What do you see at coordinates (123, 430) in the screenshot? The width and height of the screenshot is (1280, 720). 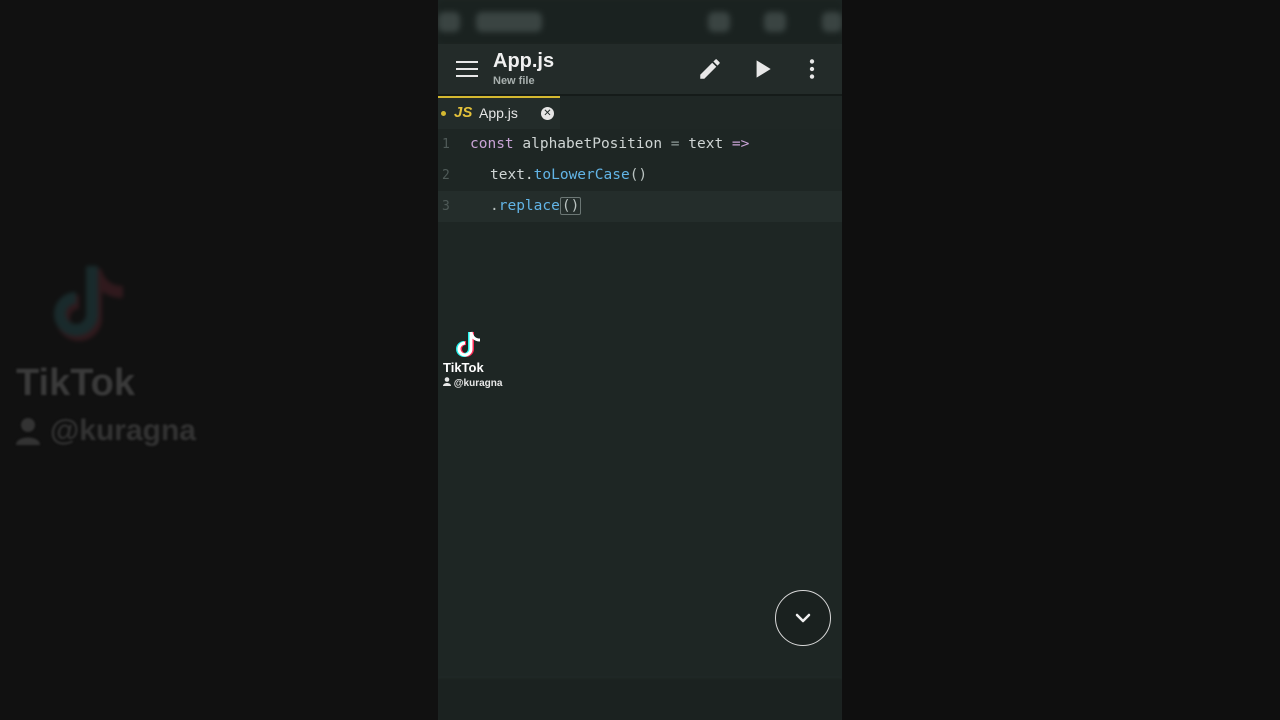 I see `background-username-text: @kuragna` at bounding box center [123, 430].